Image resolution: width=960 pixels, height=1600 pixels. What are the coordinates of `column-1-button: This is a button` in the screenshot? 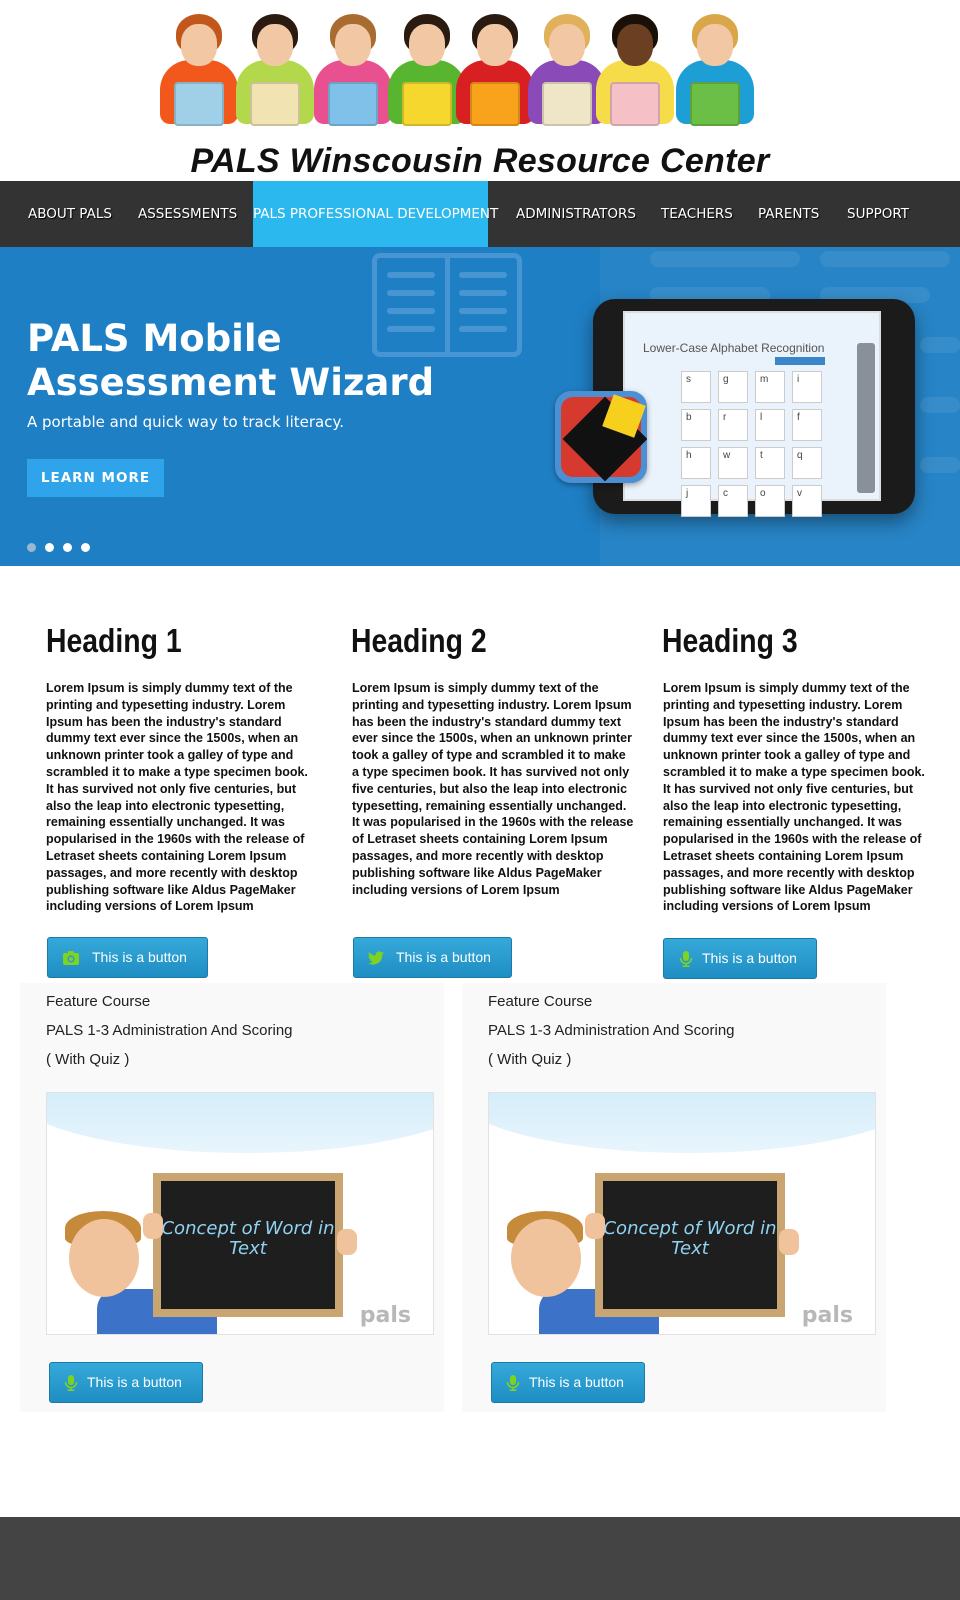 It's located at (127, 957).